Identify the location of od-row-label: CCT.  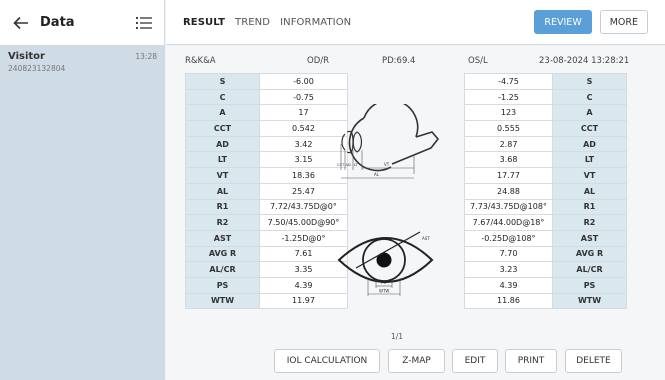
(222, 128).